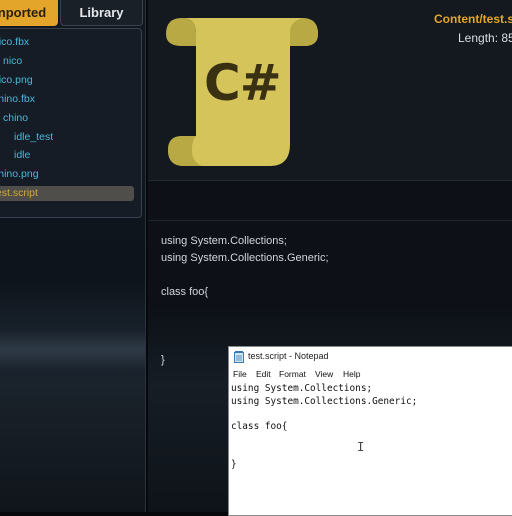  What do you see at coordinates (163, 360) in the screenshot?
I see `code-line: }` at bounding box center [163, 360].